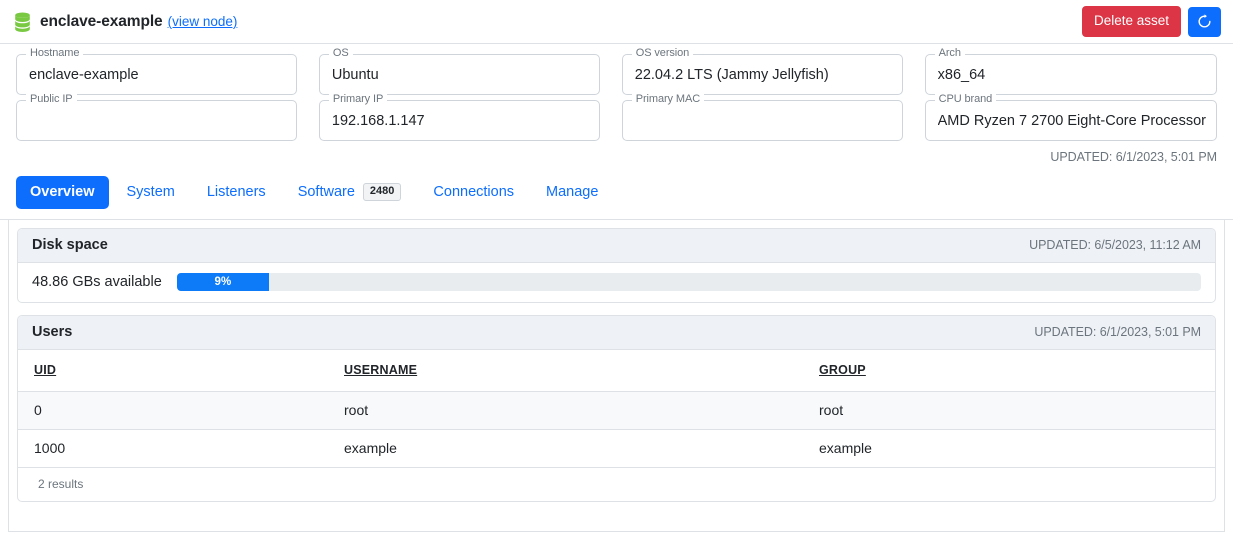 This screenshot has height=541, width=1233. Describe the element at coordinates (156, 117) in the screenshot. I see `field-public-ip: Public IP` at that location.